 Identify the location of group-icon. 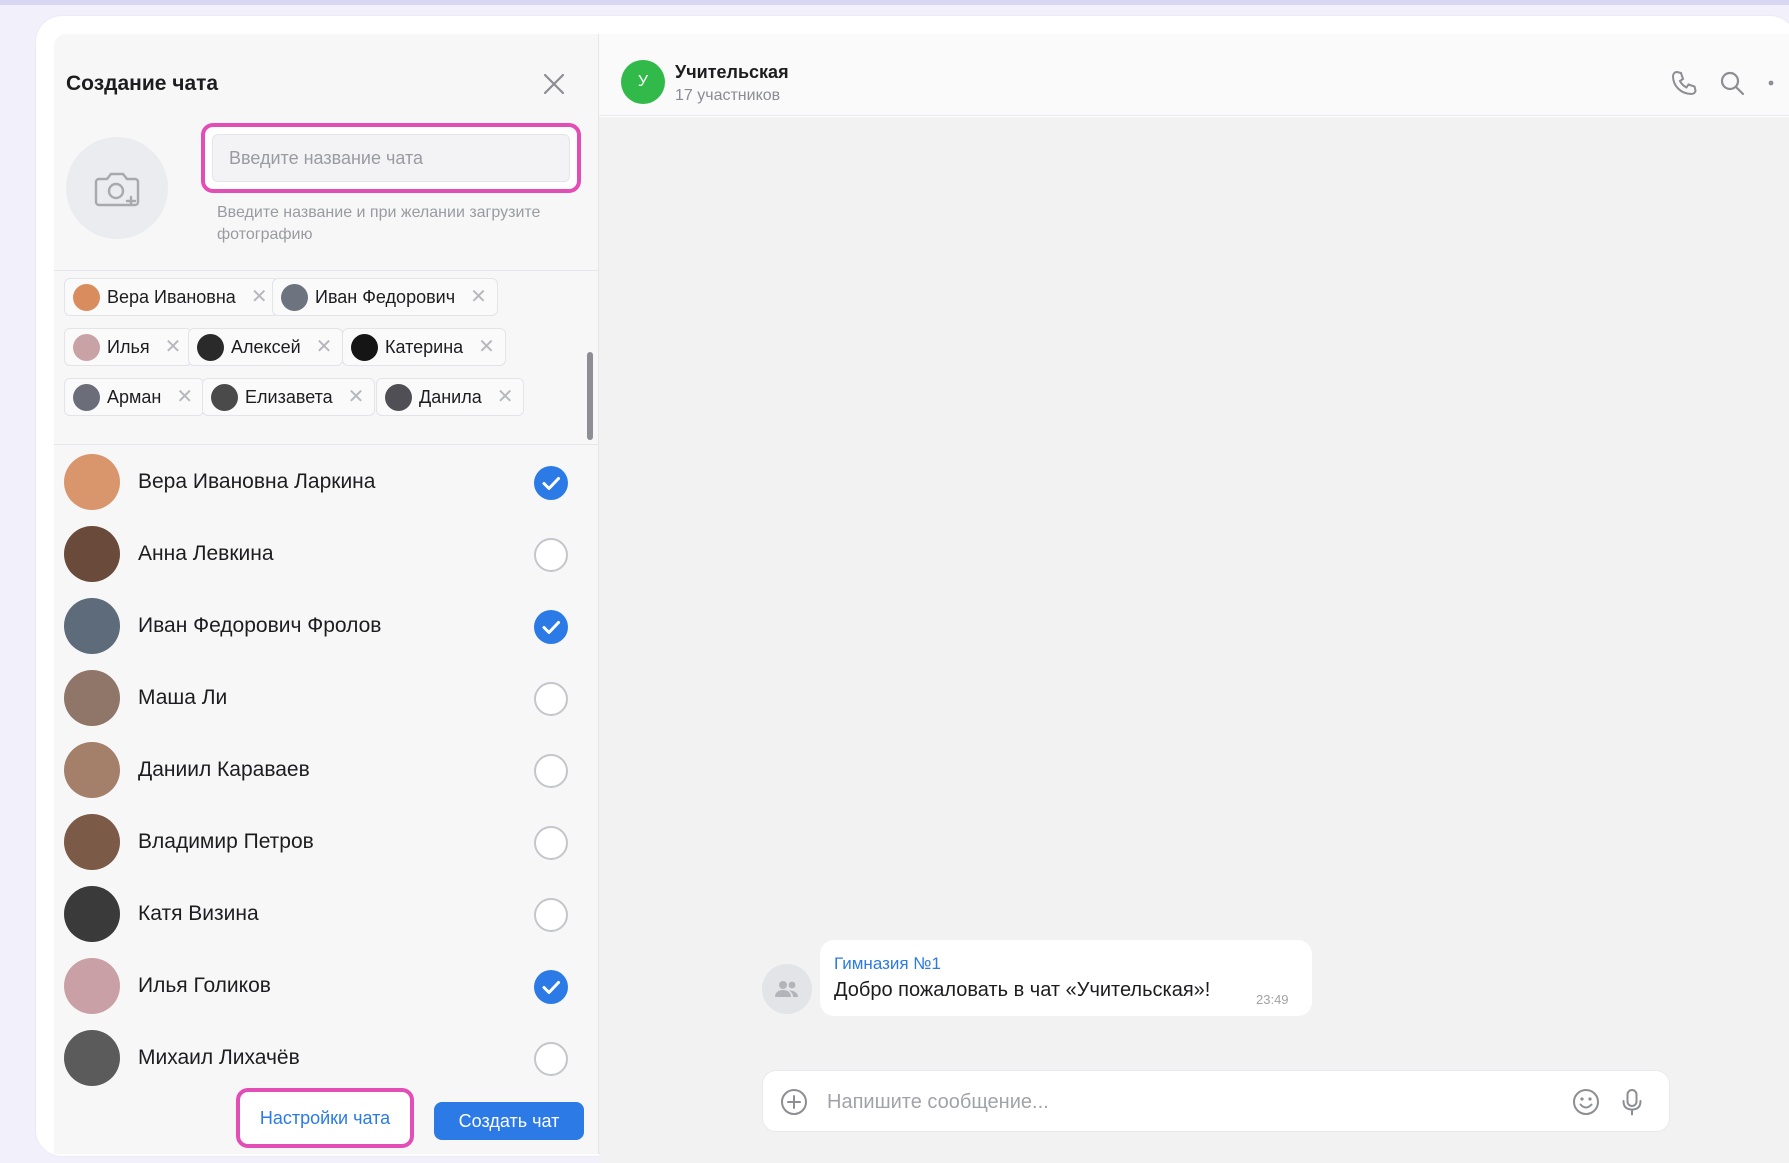
(786, 989).